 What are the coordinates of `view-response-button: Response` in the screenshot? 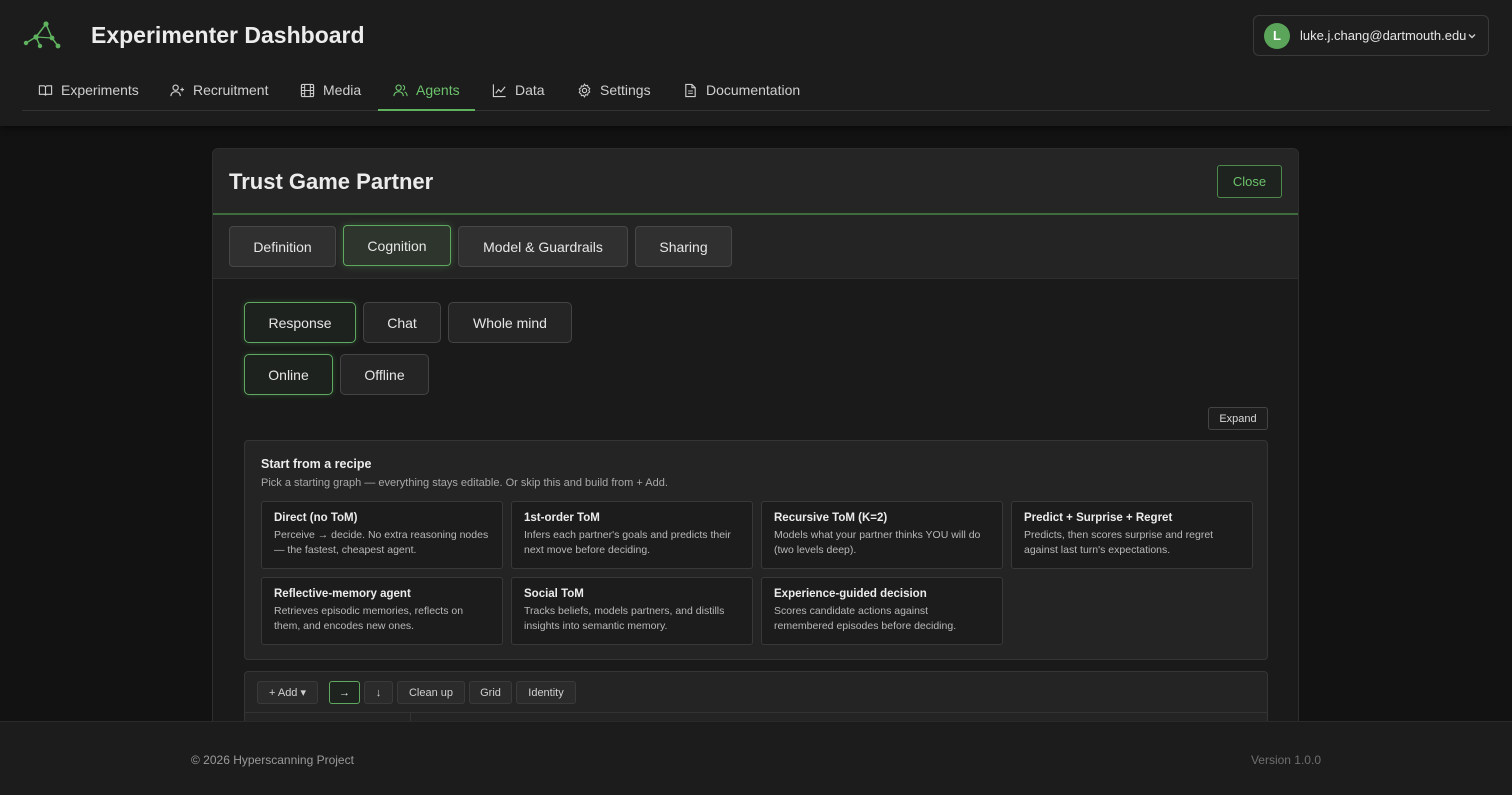 It's located at (300, 322).